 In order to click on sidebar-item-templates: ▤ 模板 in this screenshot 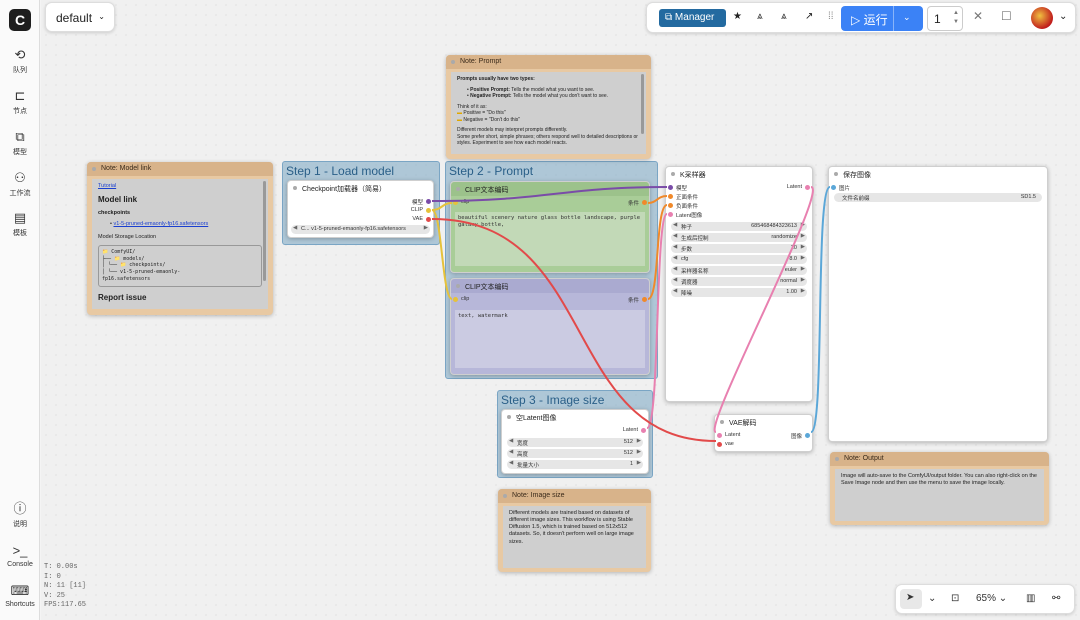, I will do `click(20, 224)`.